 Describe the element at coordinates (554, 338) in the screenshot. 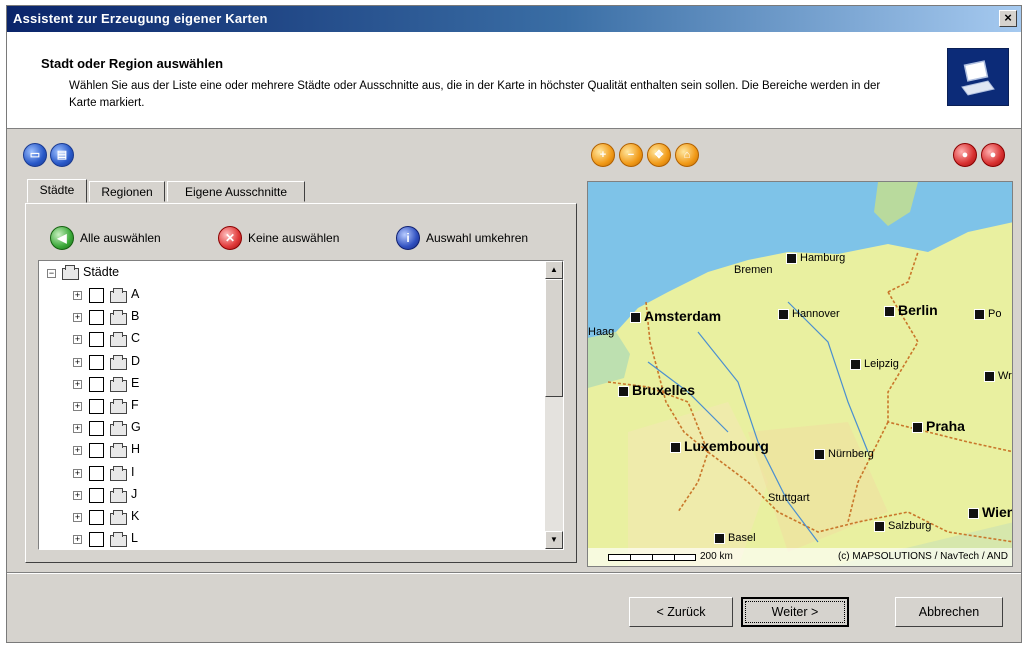

I see `scroll-thumb` at that location.